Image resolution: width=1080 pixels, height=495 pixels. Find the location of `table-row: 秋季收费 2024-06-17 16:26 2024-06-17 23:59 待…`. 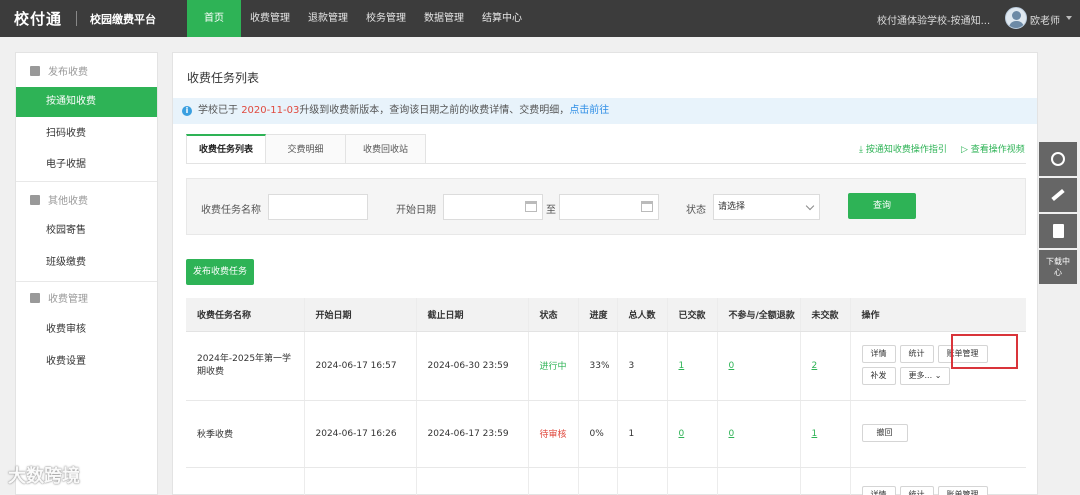

table-row: 秋季收费 2024-06-17 16:26 2024-06-17 23:59 待… is located at coordinates (606, 434).